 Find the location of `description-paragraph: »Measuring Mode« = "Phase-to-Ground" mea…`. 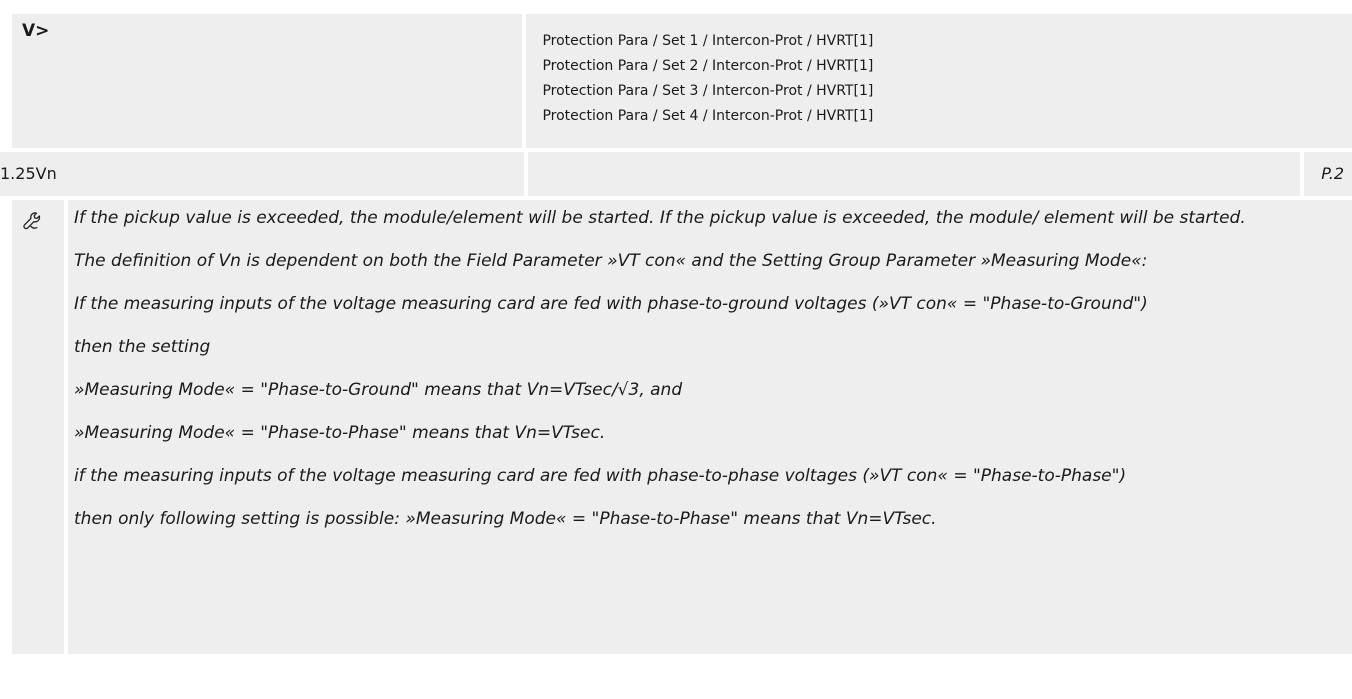

description-paragraph: »Measuring Mode« = "Phase-to-Ground" mea… is located at coordinates (378, 390).